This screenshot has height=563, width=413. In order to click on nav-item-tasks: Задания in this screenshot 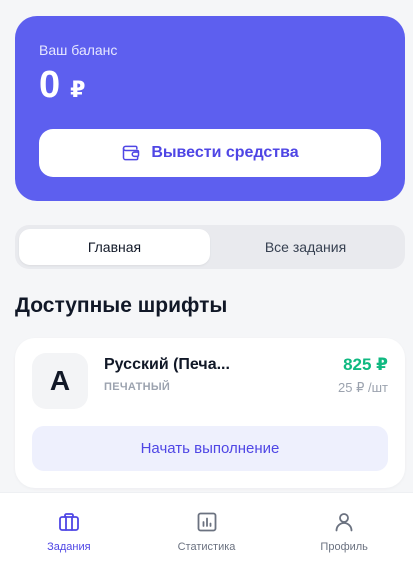, I will do `click(69, 528)`.